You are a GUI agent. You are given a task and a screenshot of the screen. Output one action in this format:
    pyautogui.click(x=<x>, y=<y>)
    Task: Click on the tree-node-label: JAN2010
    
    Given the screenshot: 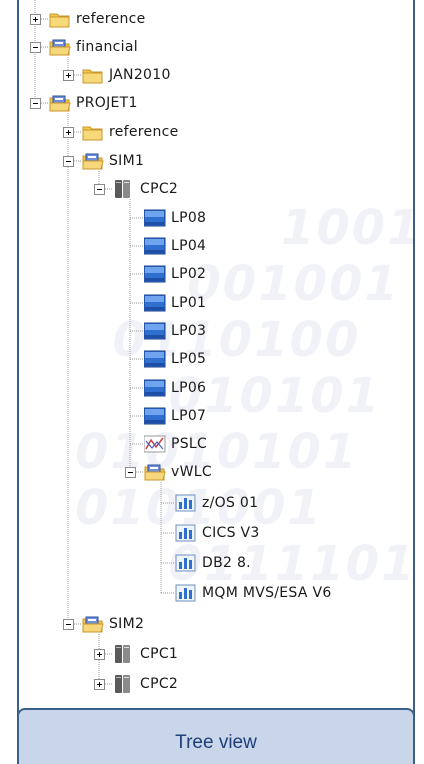 What is the action you would take?
    pyautogui.click(x=140, y=75)
    